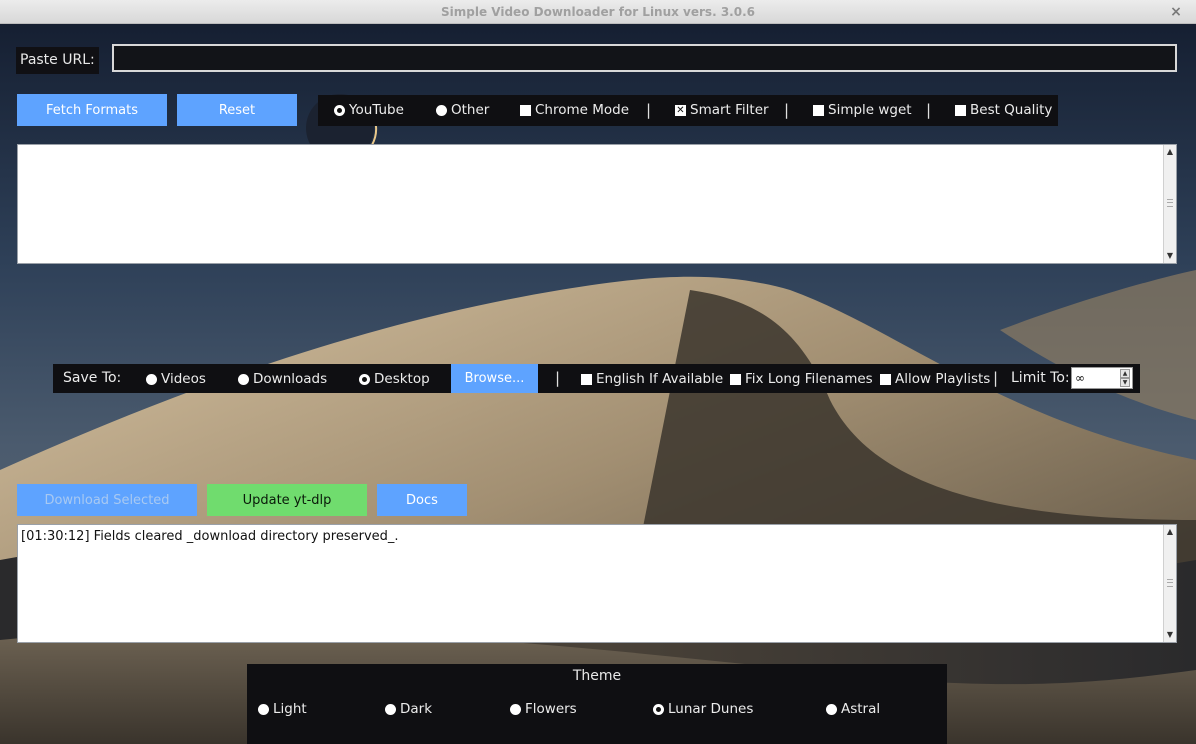 This screenshot has width=1196, height=744. What do you see at coordinates (462, 110) in the screenshot?
I see `other-radio: Other` at bounding box center [462, 110].